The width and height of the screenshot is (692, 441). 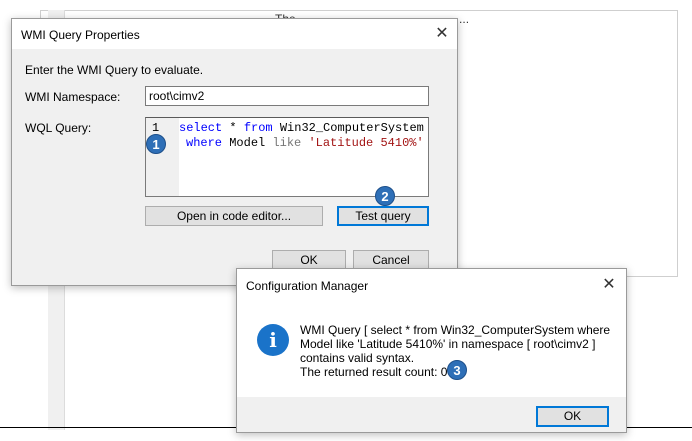 I want to click on info-icon: i, so click(x=273, y=340).